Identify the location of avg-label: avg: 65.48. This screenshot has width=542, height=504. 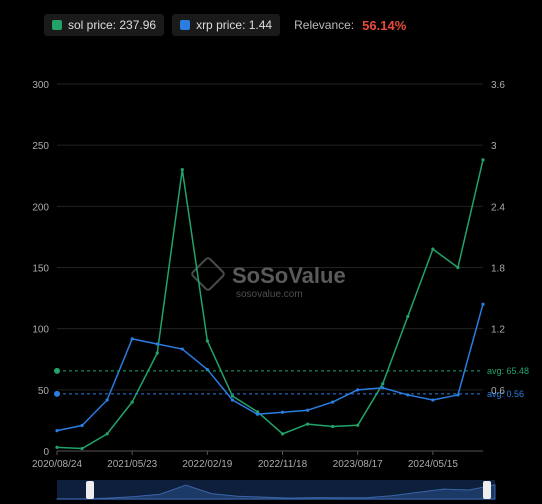
(508, 371).